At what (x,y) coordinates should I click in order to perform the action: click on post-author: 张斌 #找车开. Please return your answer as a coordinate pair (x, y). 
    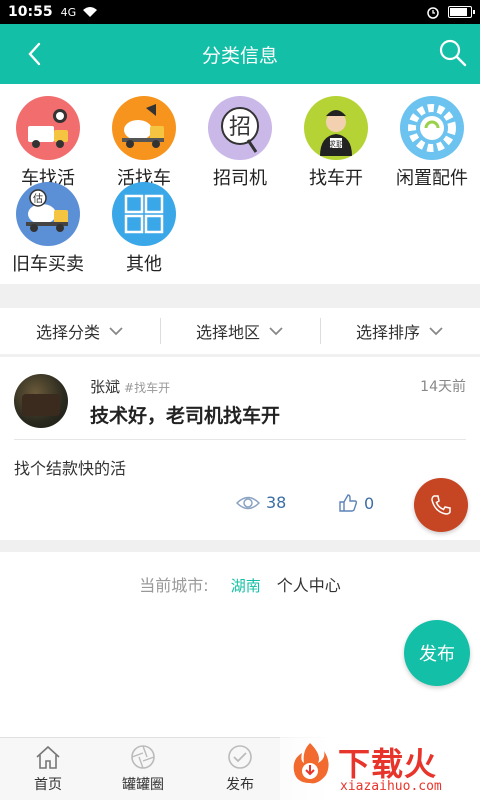
    Looking at the image, I should click on (130, 386).